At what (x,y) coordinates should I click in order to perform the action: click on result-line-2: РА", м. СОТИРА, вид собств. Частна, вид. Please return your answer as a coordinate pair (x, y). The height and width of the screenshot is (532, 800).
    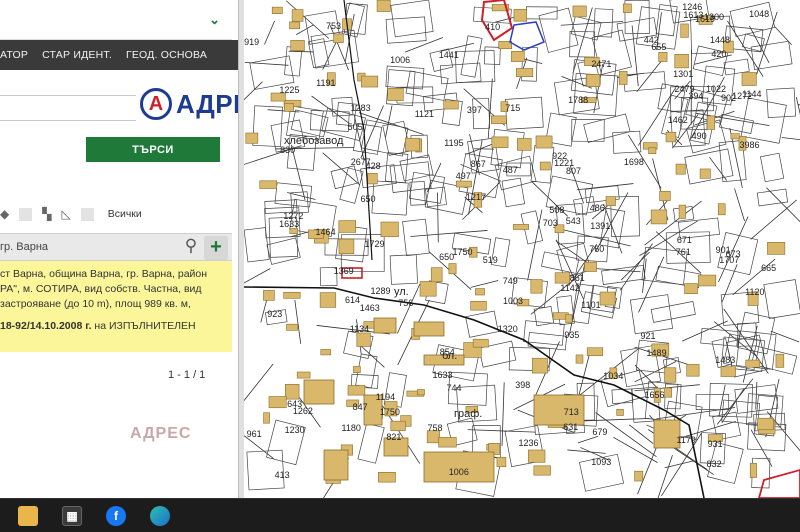
    Looking at the image, I should click on (101, 289).